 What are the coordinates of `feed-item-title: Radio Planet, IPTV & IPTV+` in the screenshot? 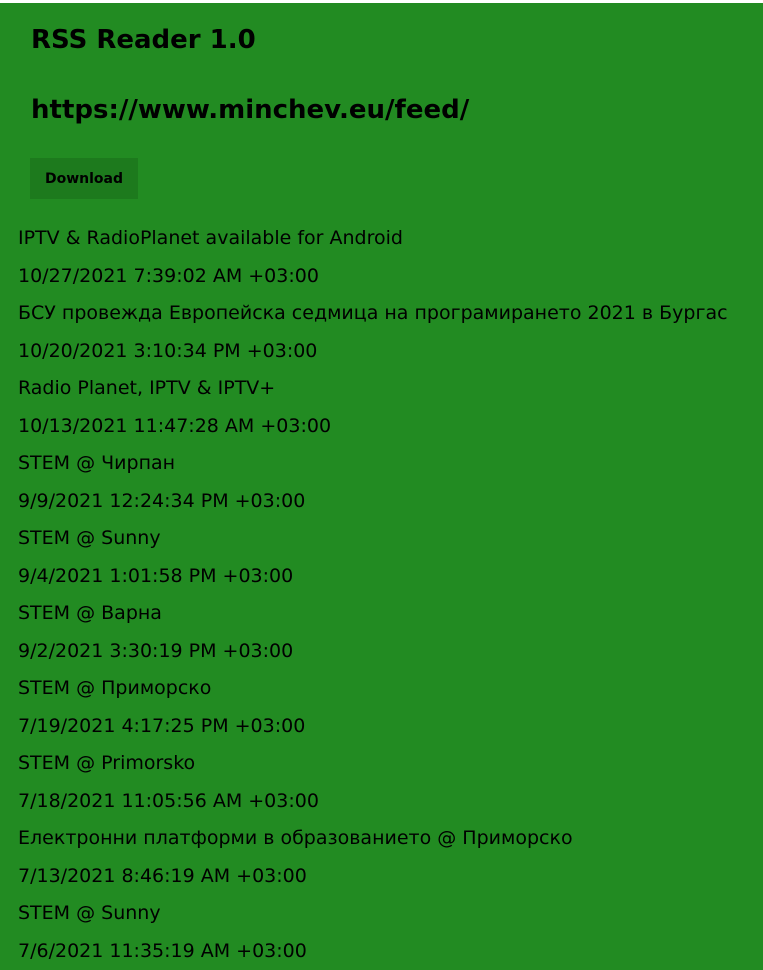 It's located at (147, 388).